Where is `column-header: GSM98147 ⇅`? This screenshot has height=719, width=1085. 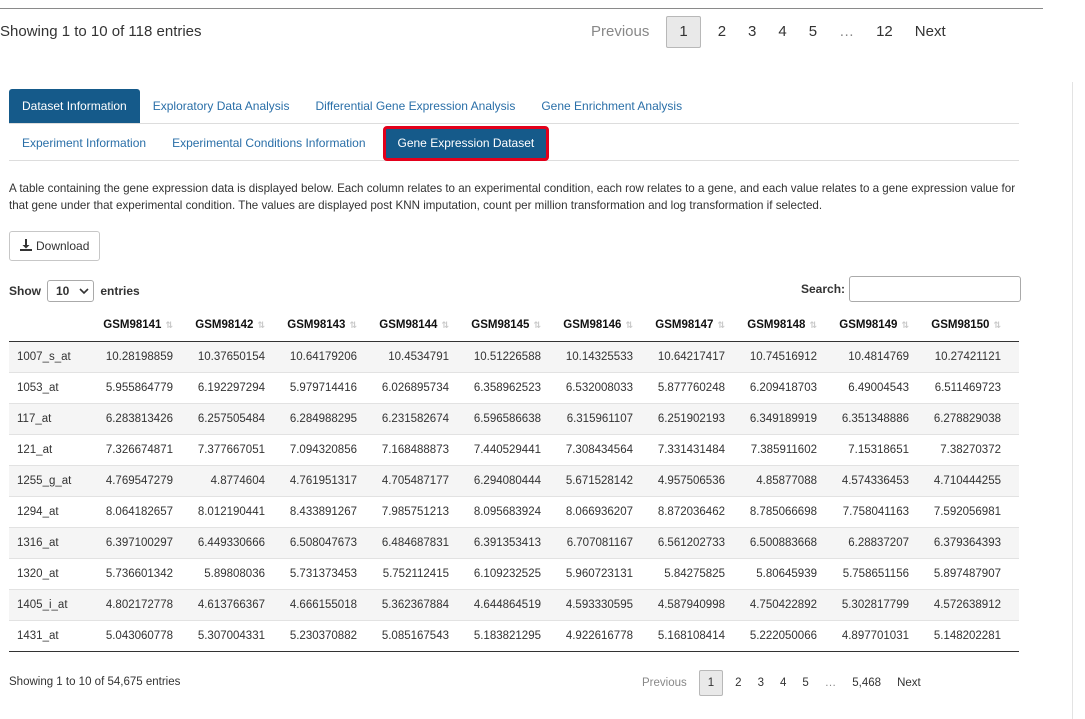 column-header: GSM98147 ⇅ is located at coordinates (687, 325).